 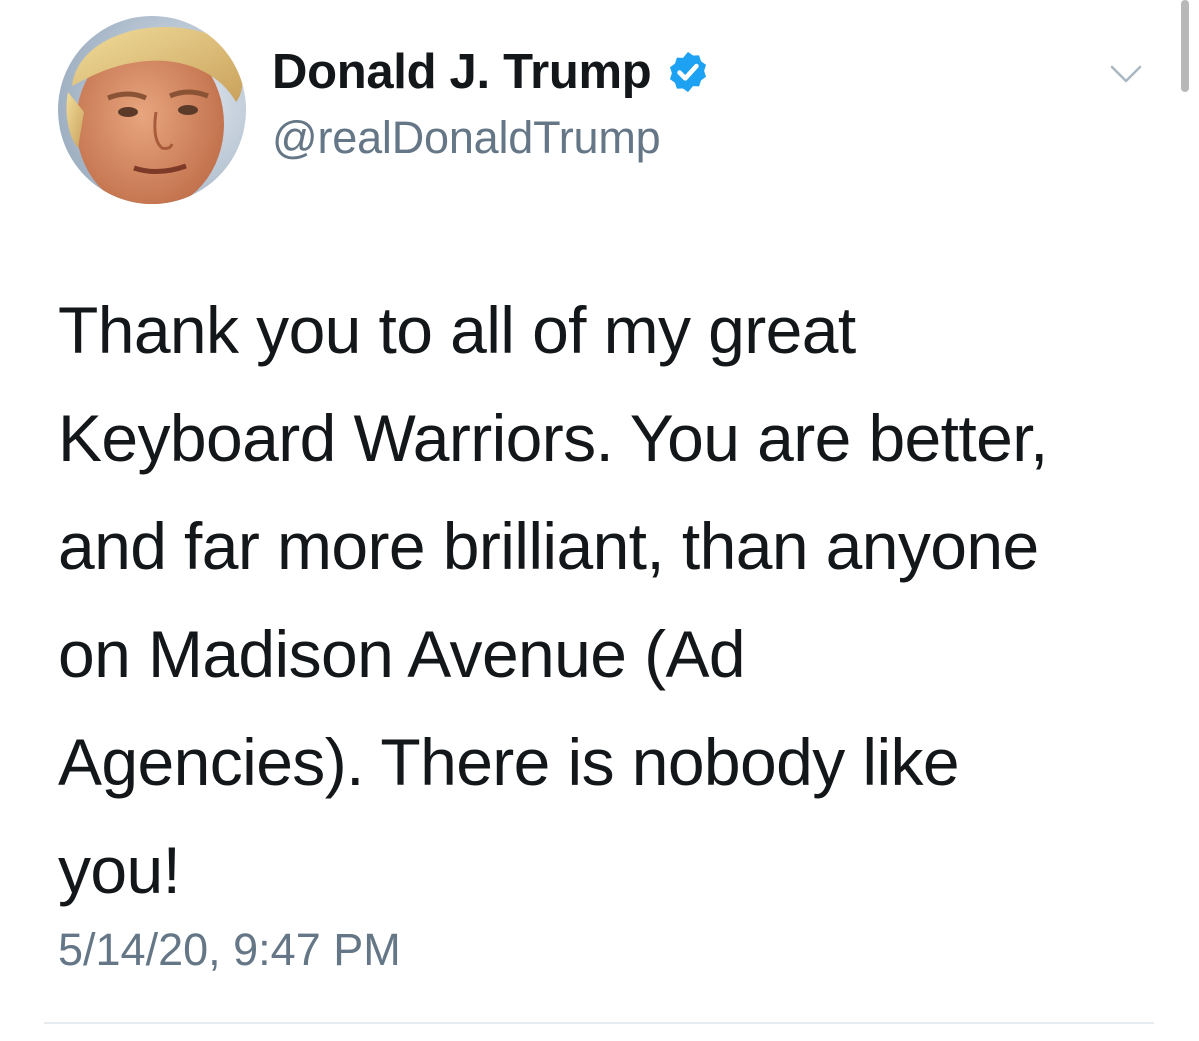 I want to click on profile-photo-icon, so click(x=152, y=110).